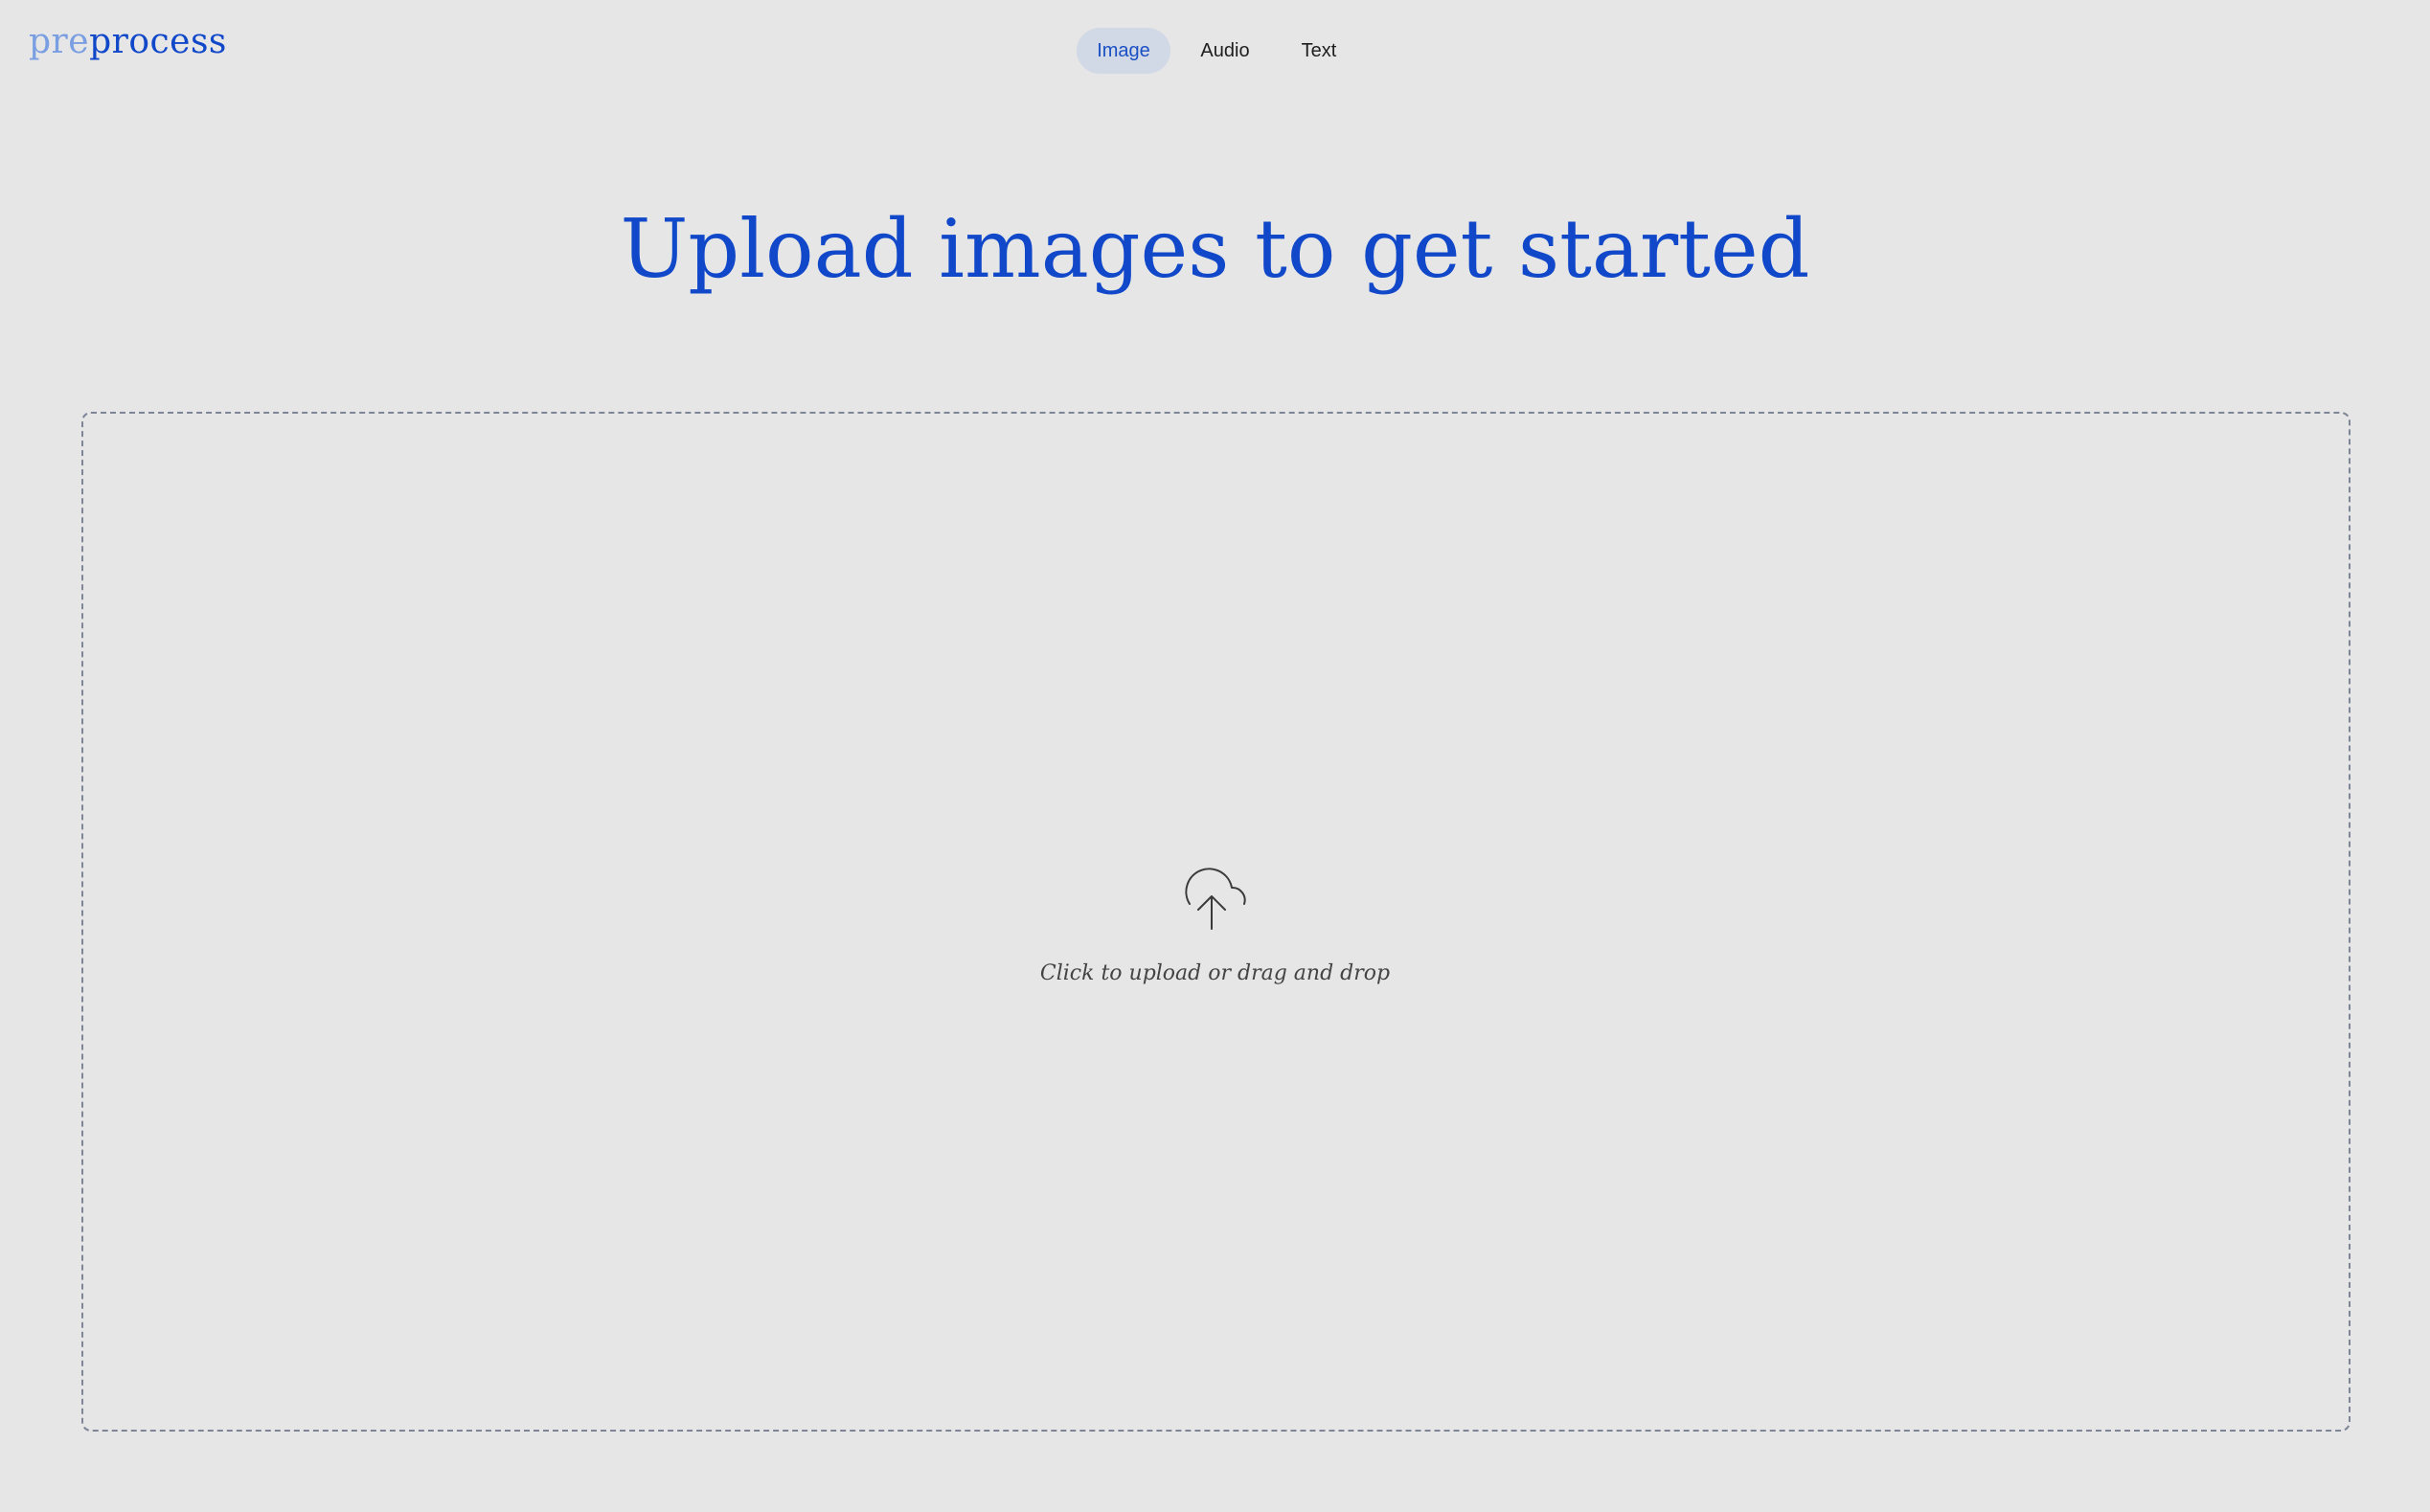 The width and height of the screenshot is (2430, 1512). What do you see at coordinates (158, 41) in the screenshot?
I see `brand-logo-suffix: process` at bounding box center [158, 41].